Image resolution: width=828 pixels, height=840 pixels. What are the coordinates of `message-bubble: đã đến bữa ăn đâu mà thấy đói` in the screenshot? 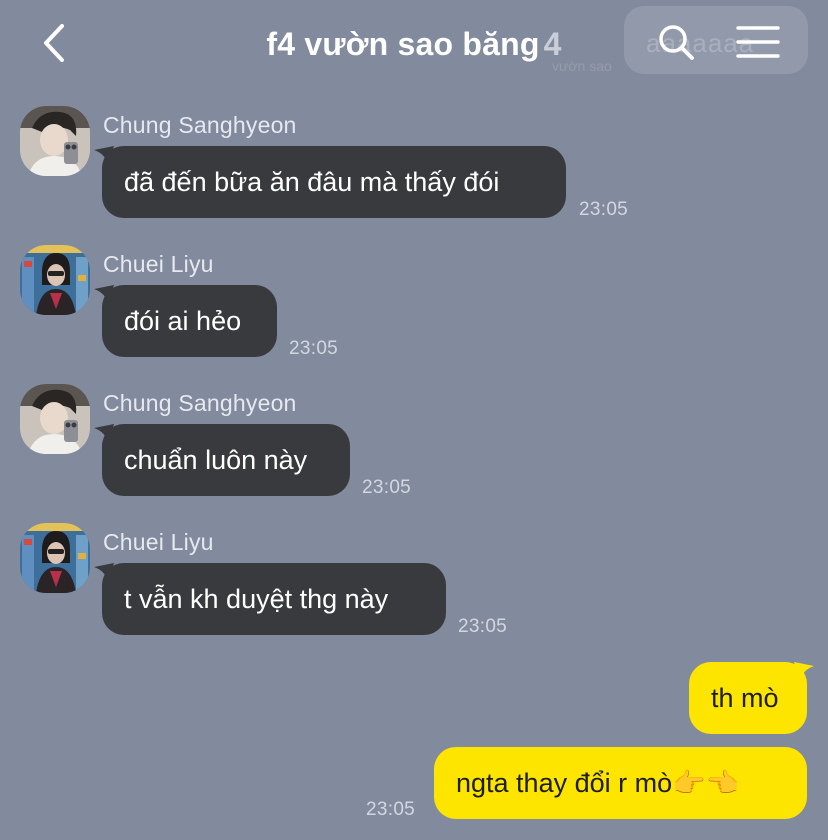 It's located at (334, 182).